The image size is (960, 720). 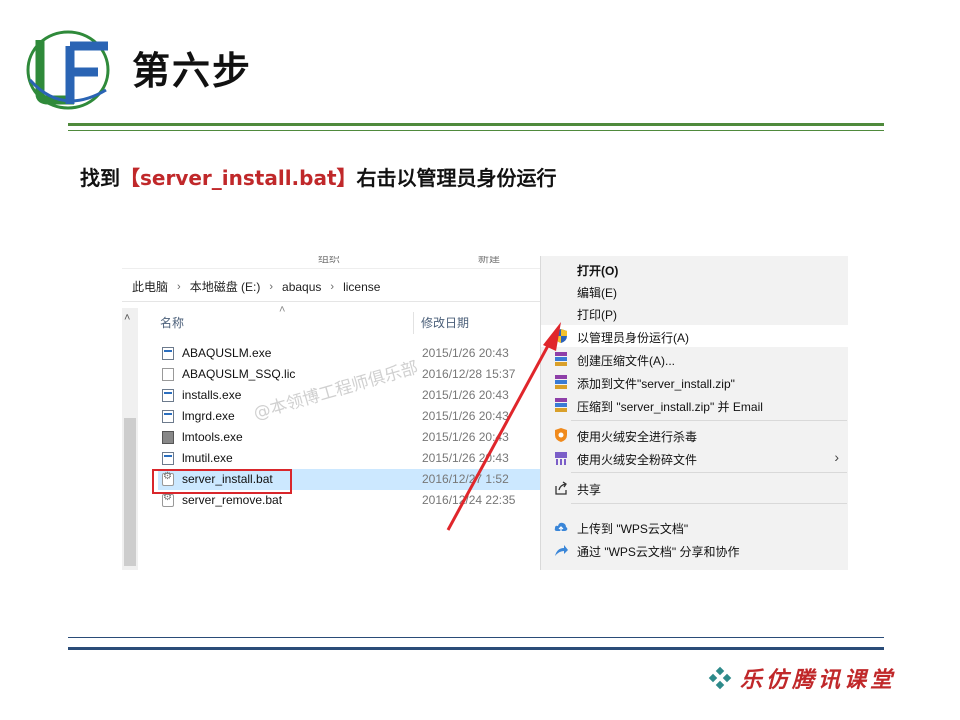 I want to click on batch-file-icon, so click(x=168, y=499).